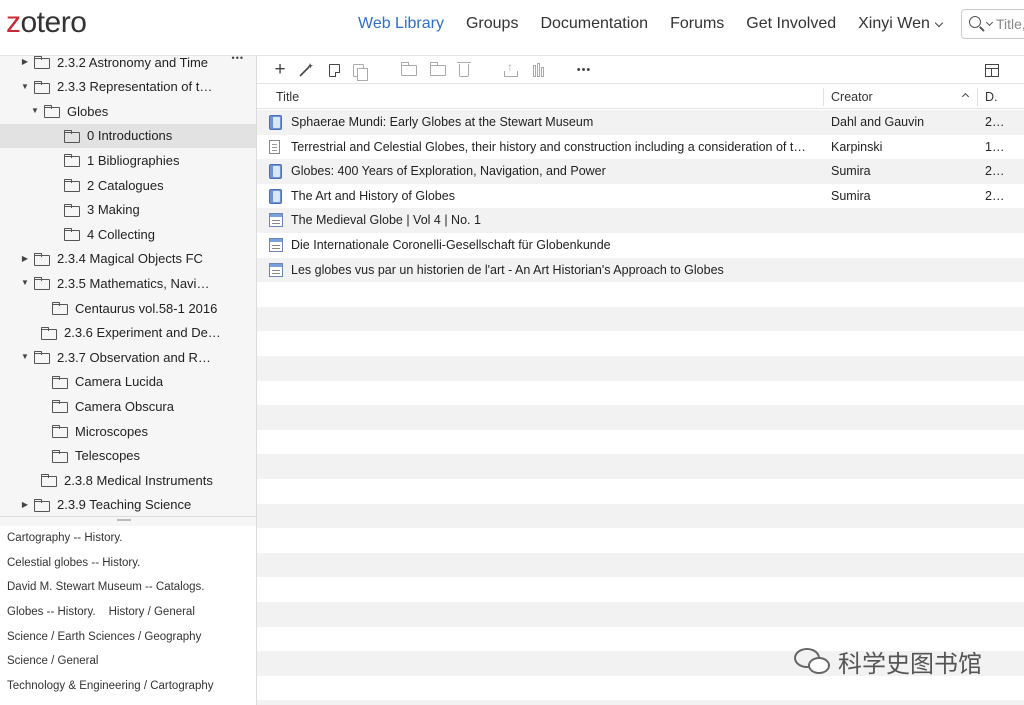  What do you see at coordinates (464, 70) in the screenshot?
I see `move-to-trash-button` at bounding box center [464, 70].